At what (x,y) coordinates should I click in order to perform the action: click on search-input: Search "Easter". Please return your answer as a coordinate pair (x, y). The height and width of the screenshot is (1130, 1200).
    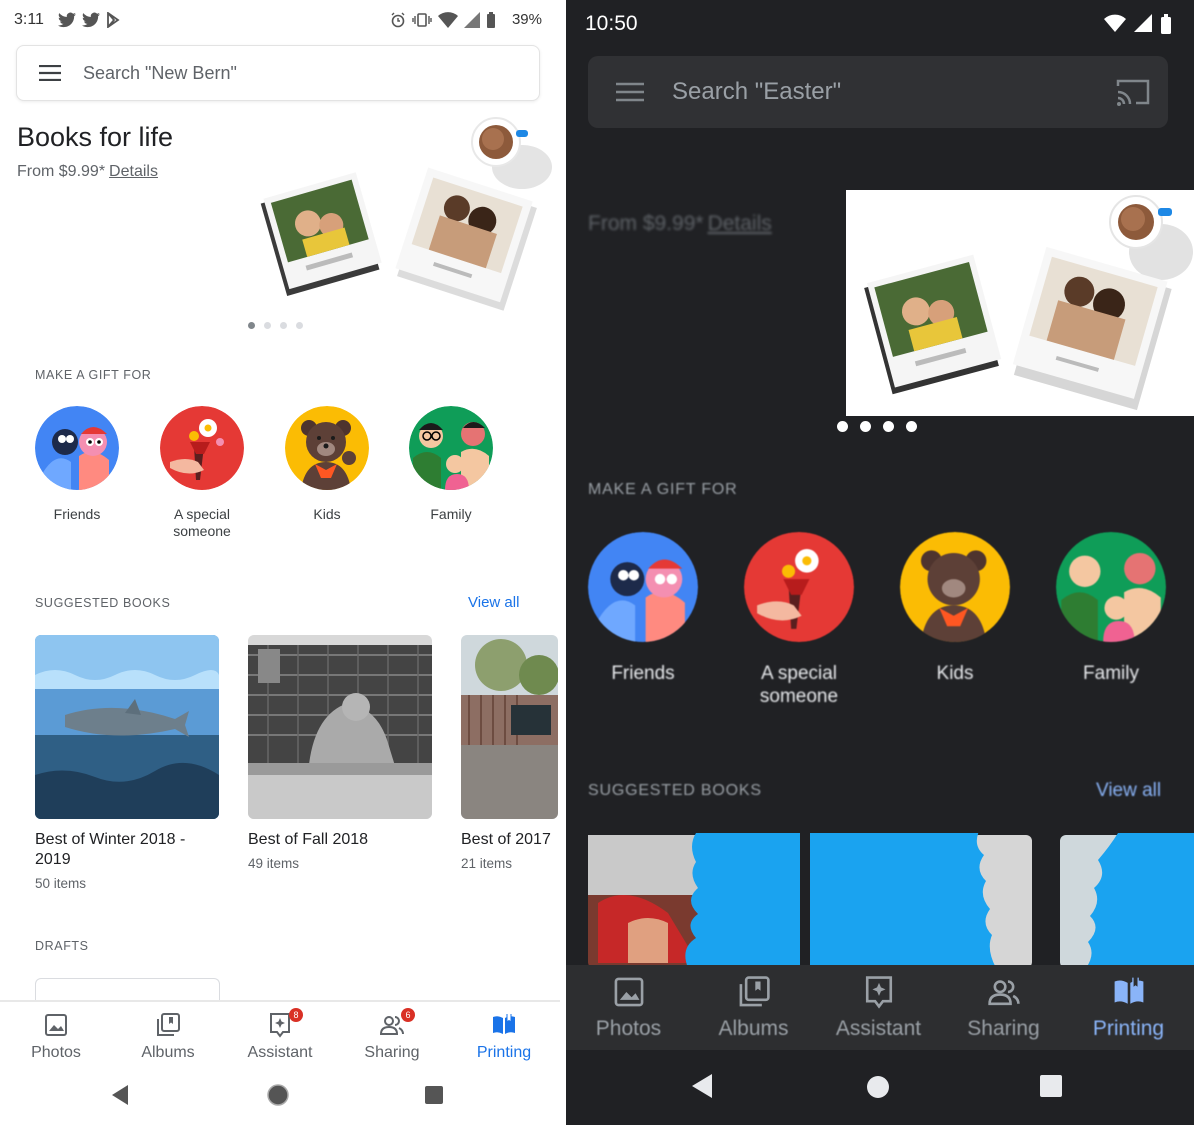
    Looking at the image, I should click on (756, 92).